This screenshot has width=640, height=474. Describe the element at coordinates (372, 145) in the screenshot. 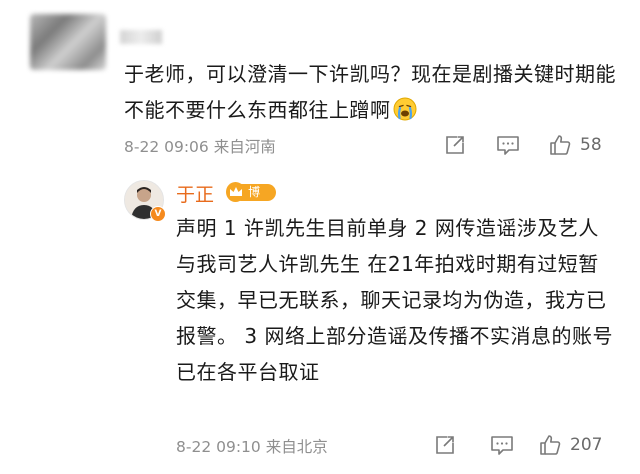

I see `comment-meta: 8-22 09:06 来自河南 58` at that location.